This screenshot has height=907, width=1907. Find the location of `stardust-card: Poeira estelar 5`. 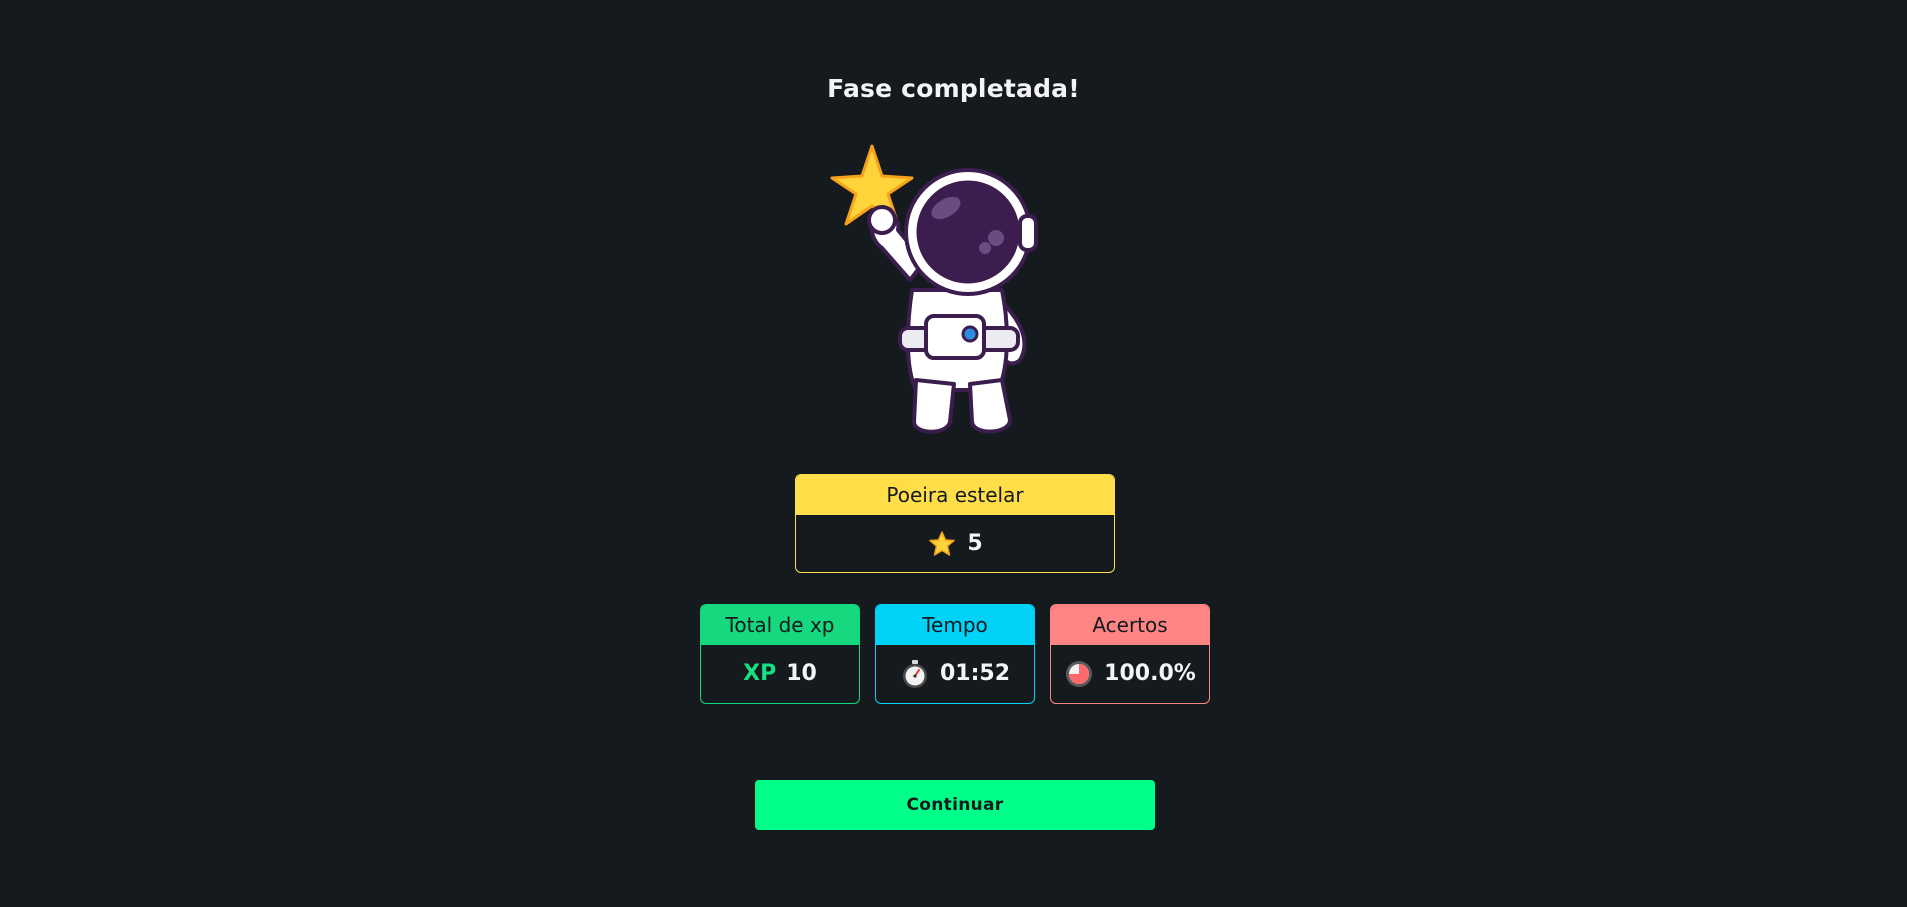

stardust-card: Poeira estelar 5 is located at coordinates (955, 523).